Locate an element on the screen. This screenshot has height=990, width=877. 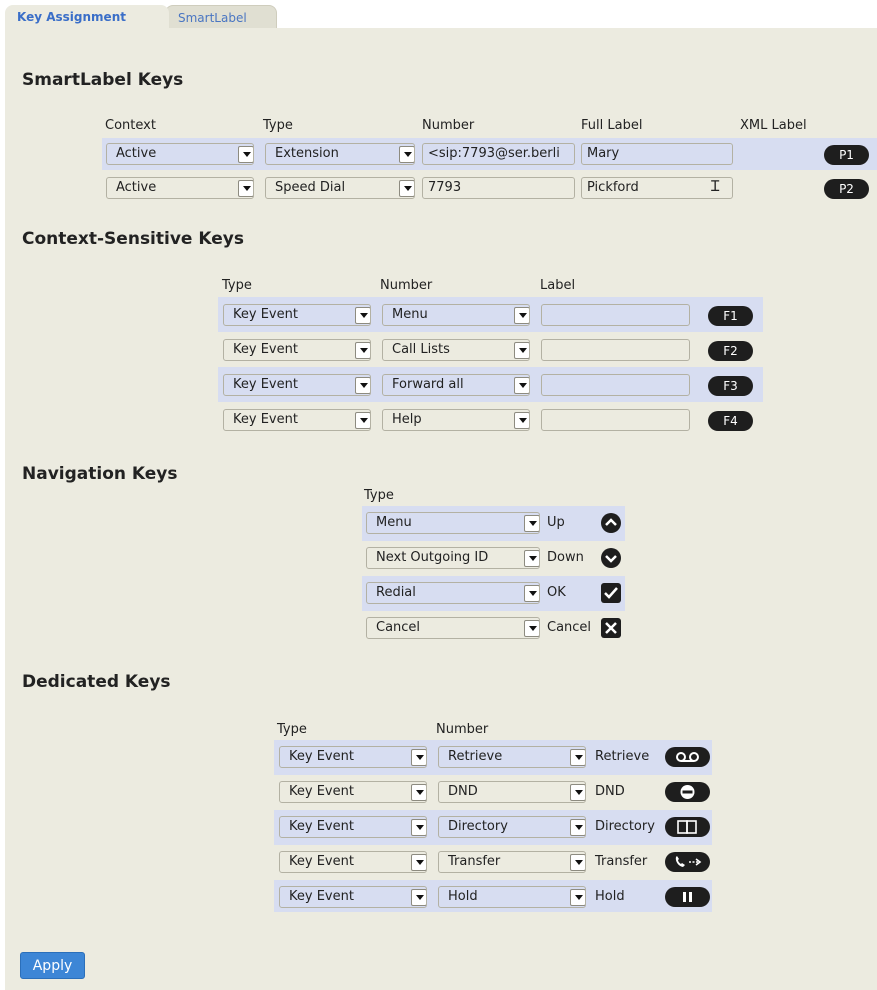
directory-book-icon is located at coordinates (687, 827).